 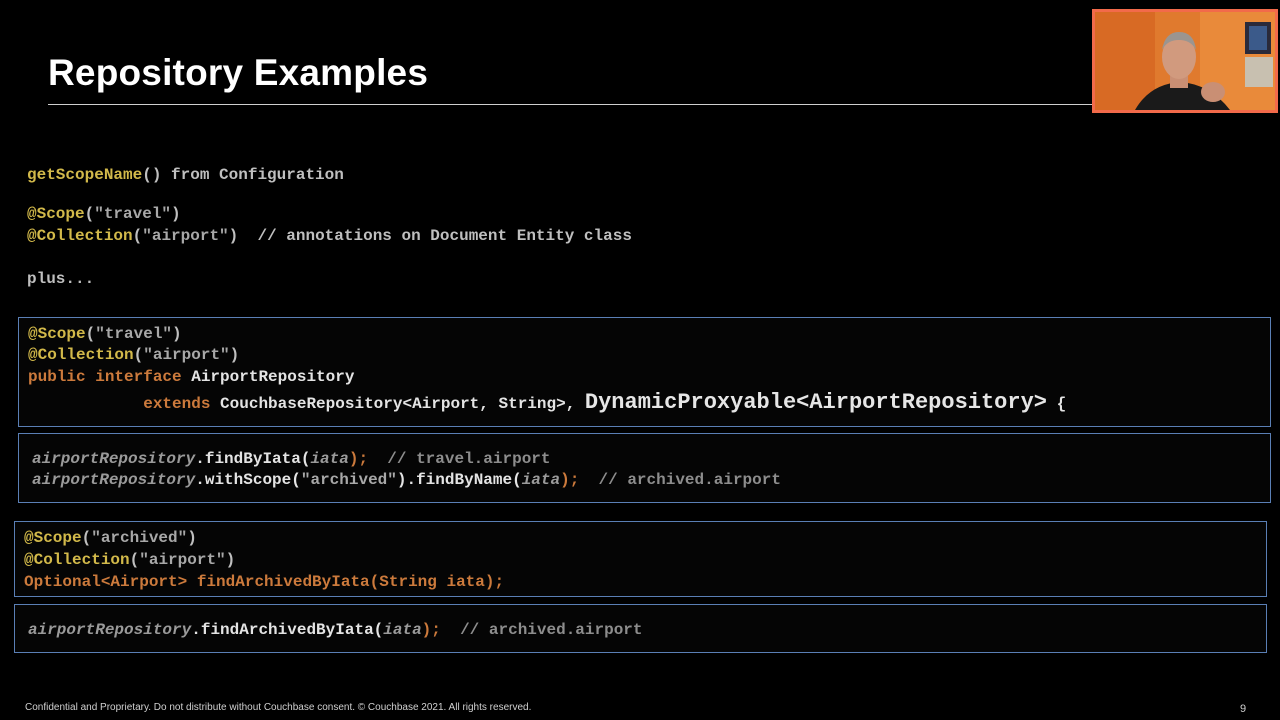 What do you see at coordinates (191, 377) in the screenshot?
I see `code-line-interface-declaration: public interface AirportRepository` at bounding box center [191, 377].